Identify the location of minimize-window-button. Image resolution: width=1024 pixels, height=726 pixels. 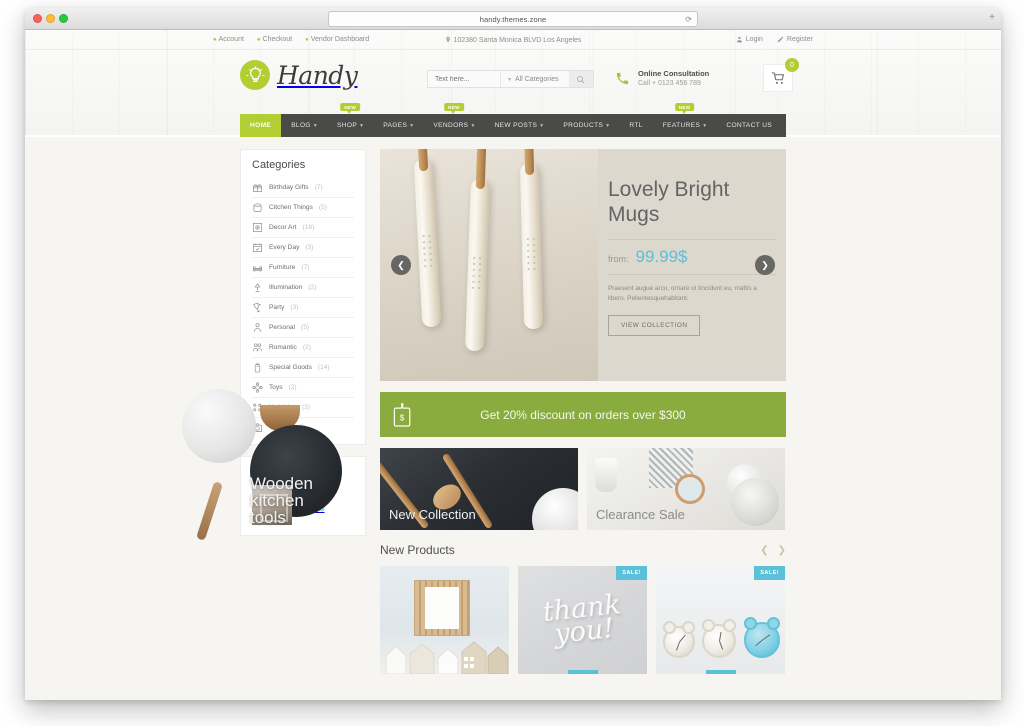
(50, 18).